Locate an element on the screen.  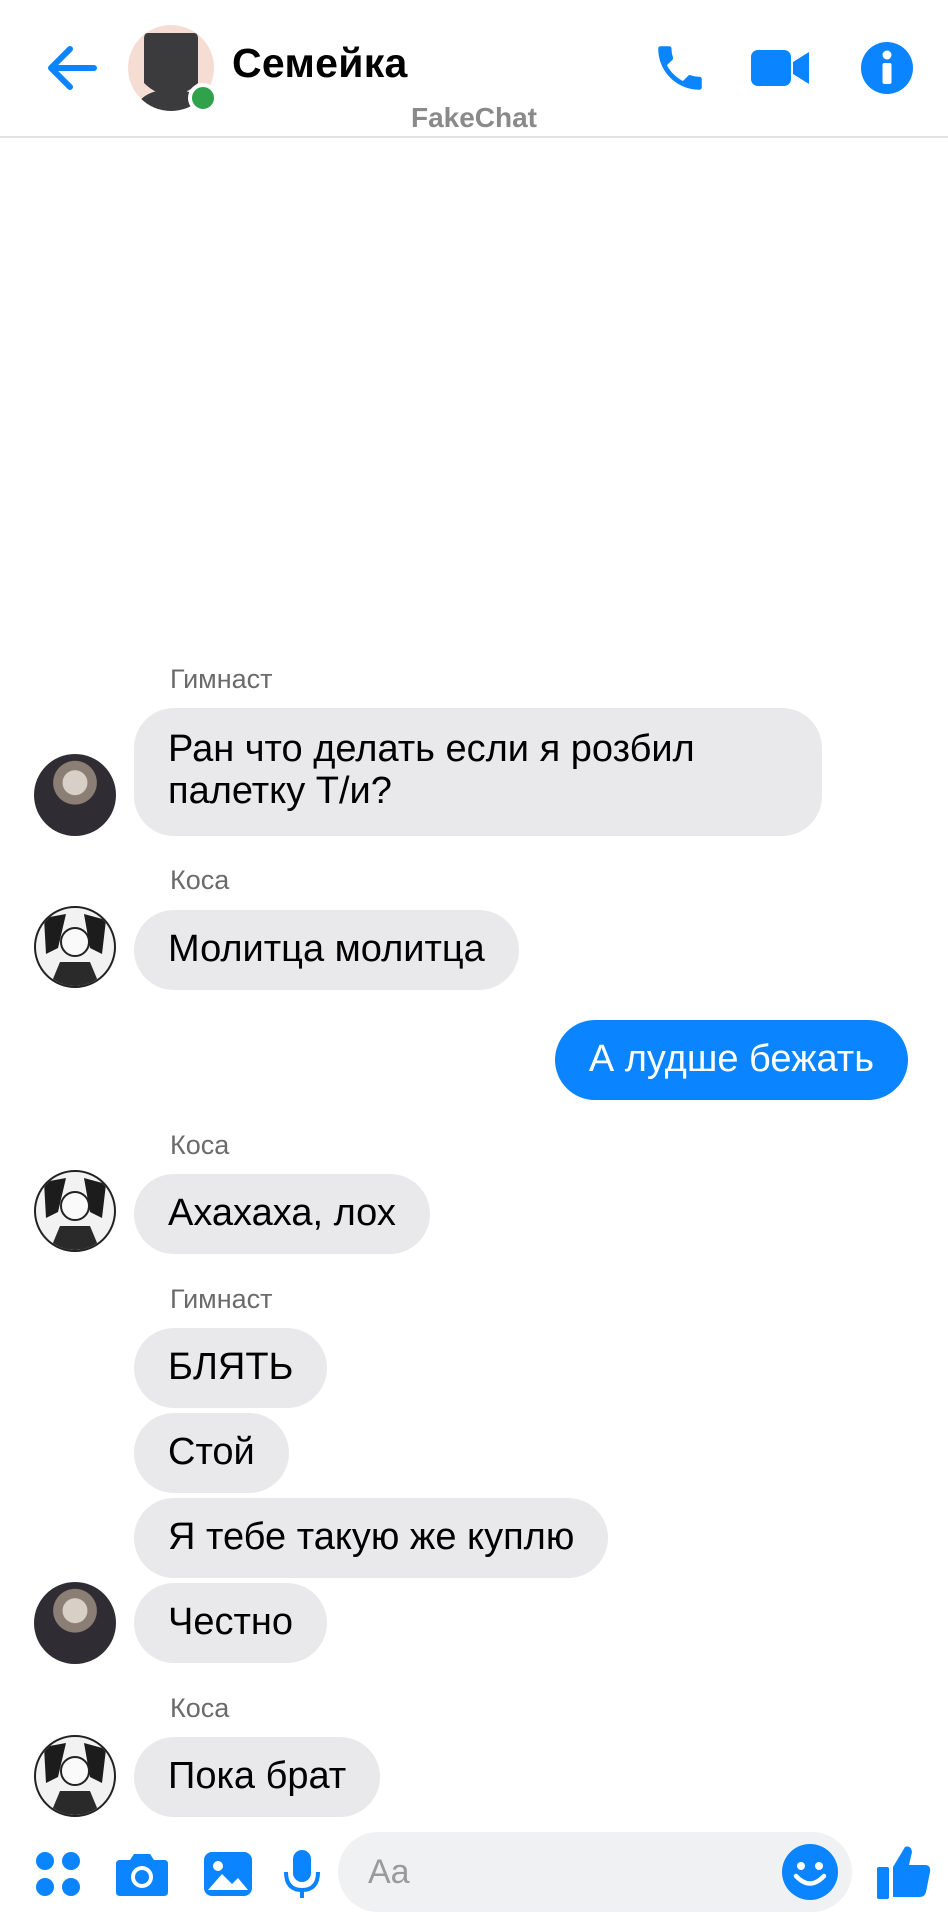
video-camera-icon is located at coordinates (780, 68).